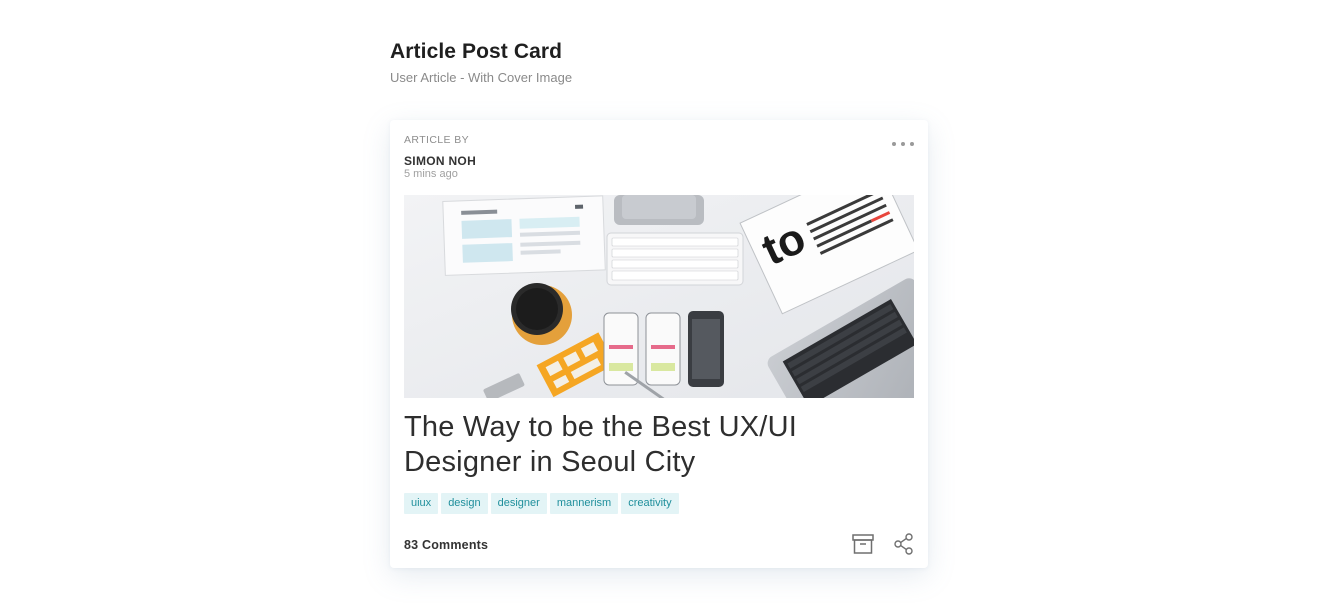 This screenshot has width=1318, height=608. I want to click on share-button, so click(904, 544).